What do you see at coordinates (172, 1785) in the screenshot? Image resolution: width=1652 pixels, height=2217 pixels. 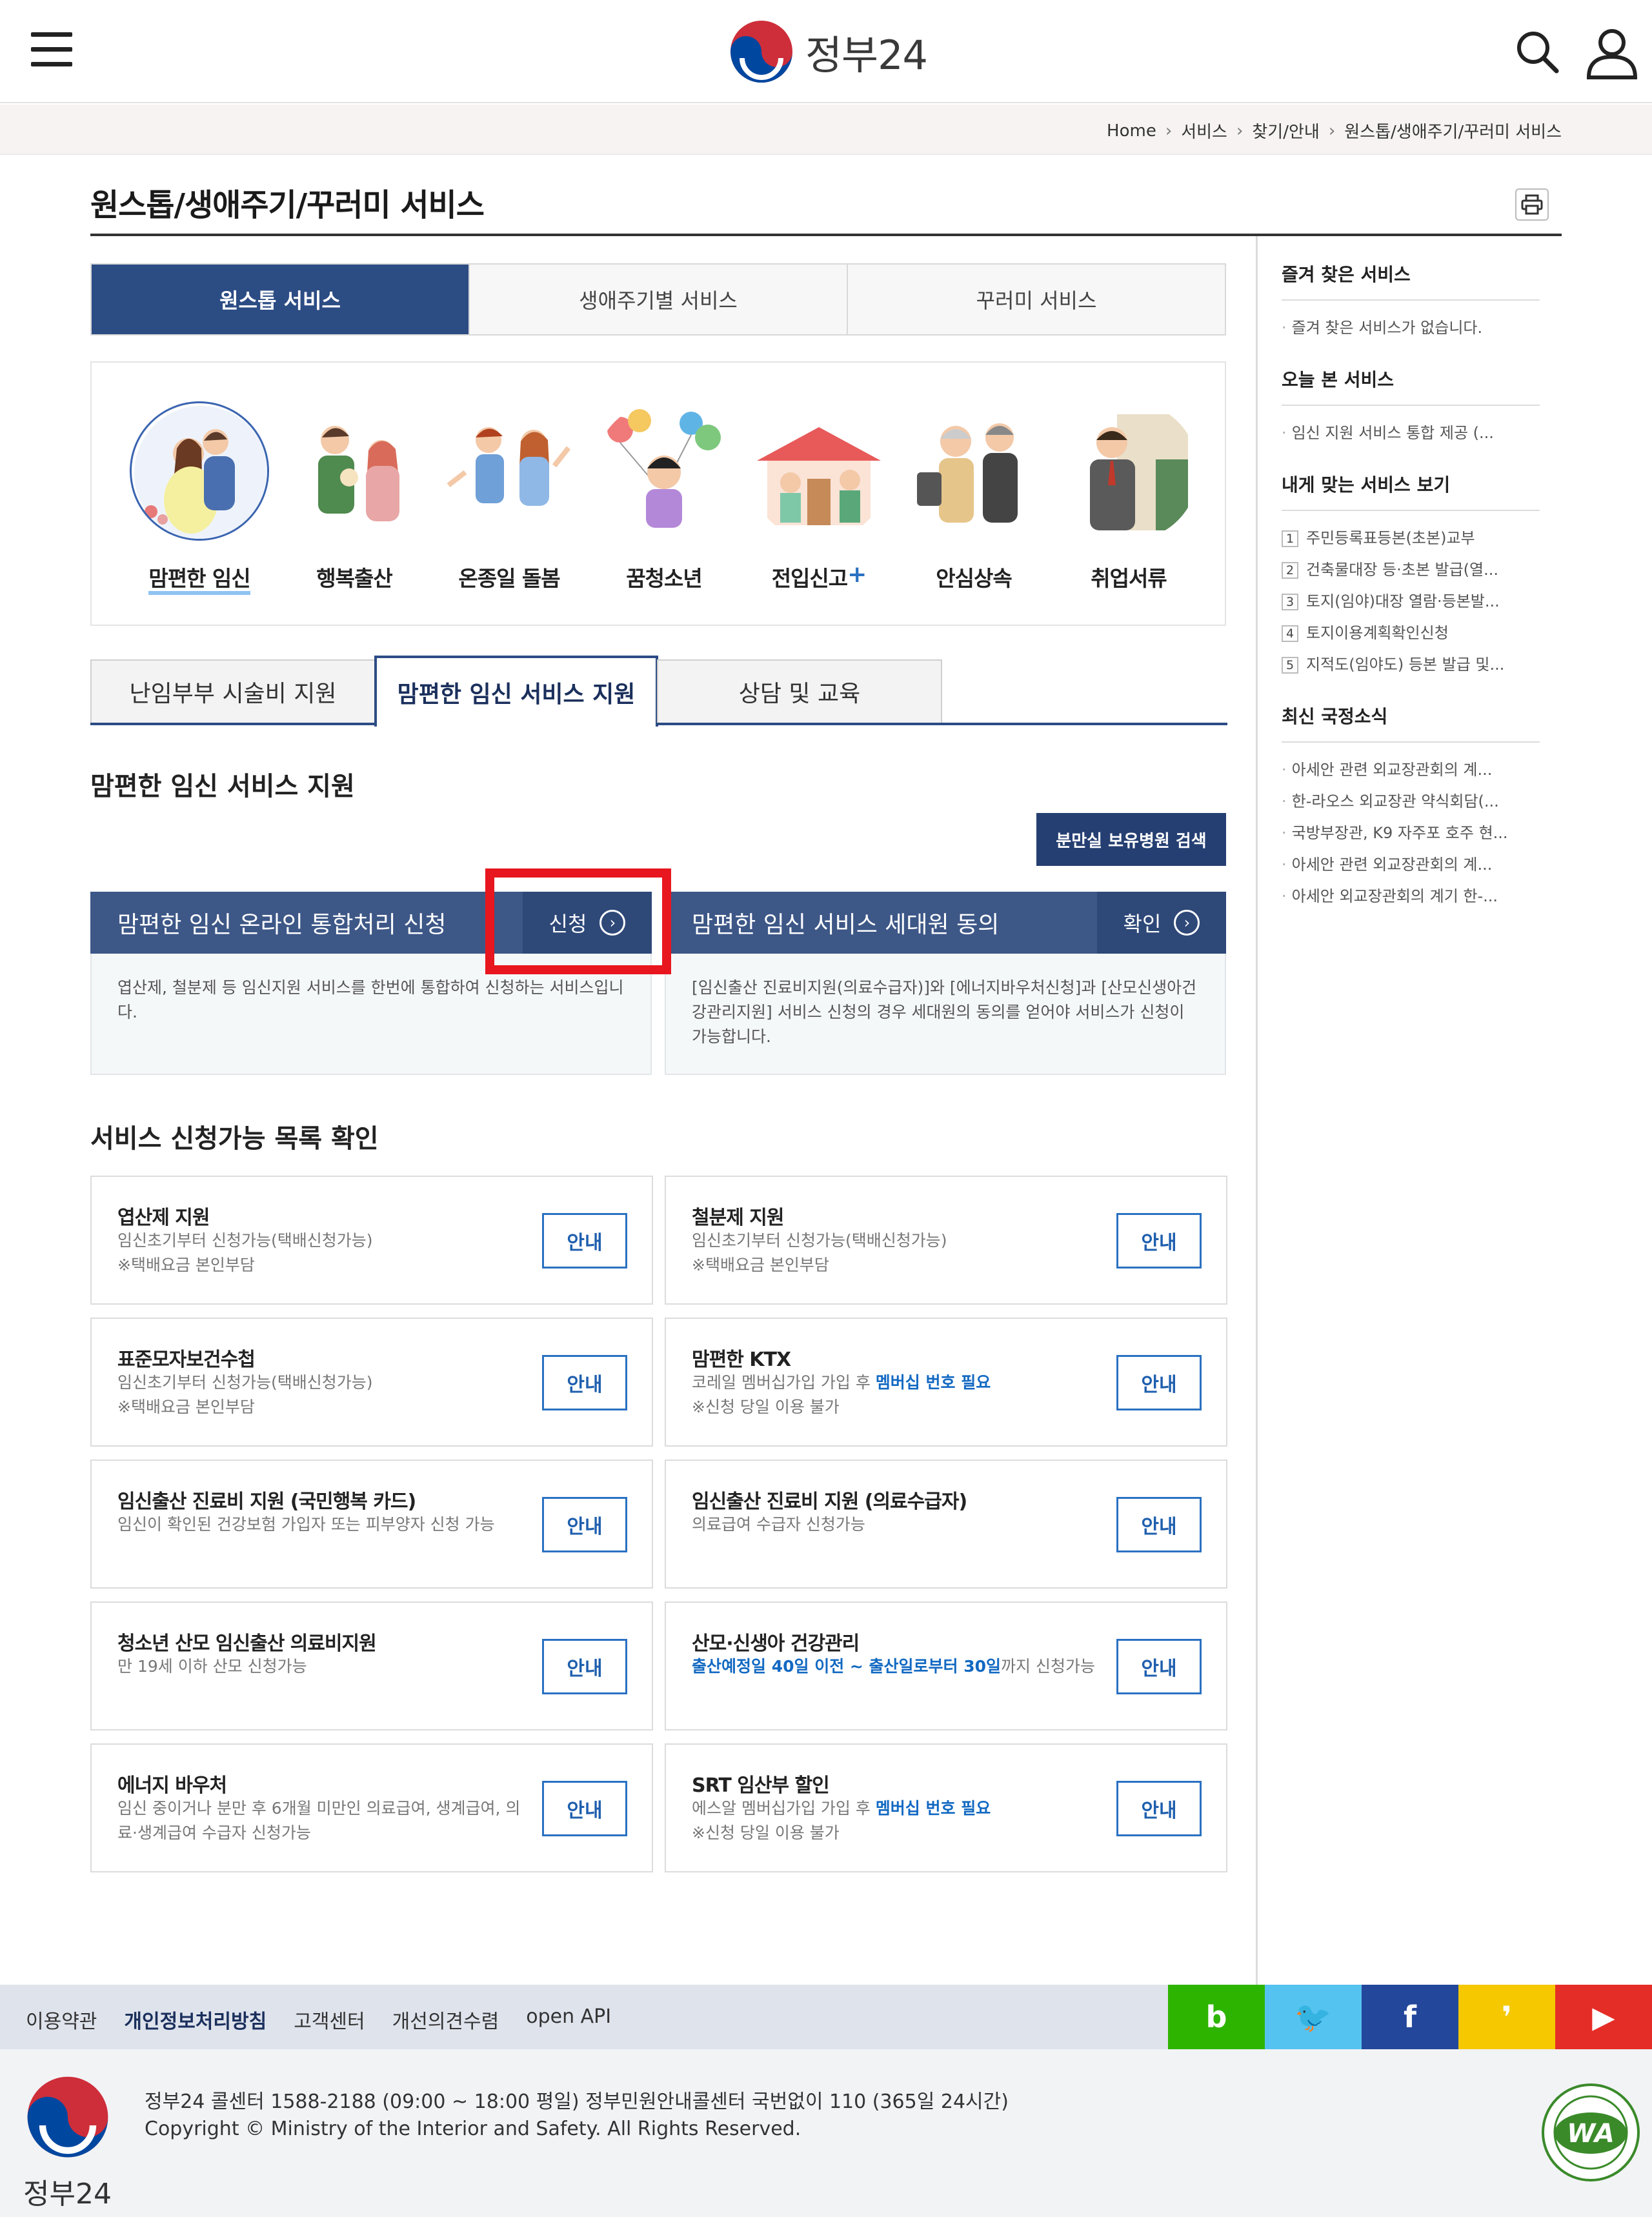 I see `service-name: 에너지 바우처` at bounding box center [172, 1785].